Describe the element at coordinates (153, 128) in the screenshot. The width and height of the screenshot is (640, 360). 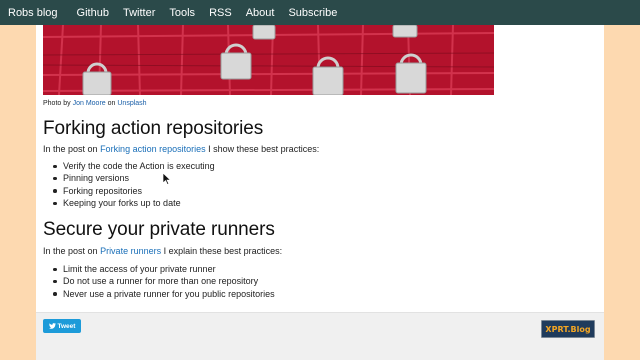
I see `section-title-forking: Forking action repositories` at that location.